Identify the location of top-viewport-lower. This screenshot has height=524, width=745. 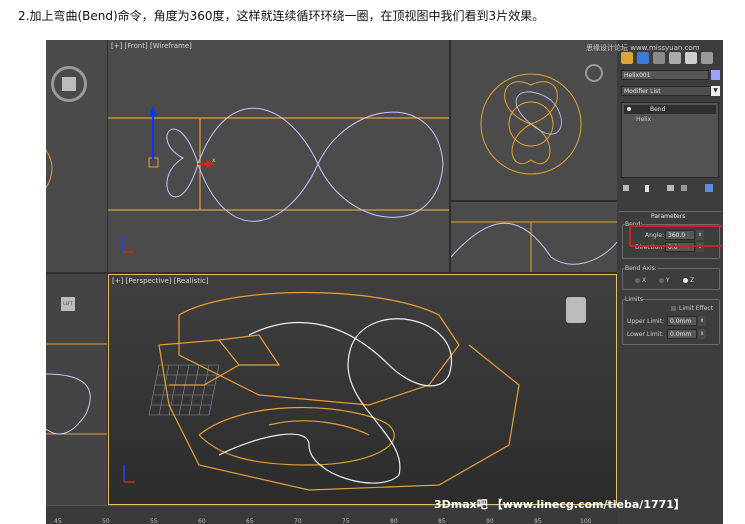
(534, 237).